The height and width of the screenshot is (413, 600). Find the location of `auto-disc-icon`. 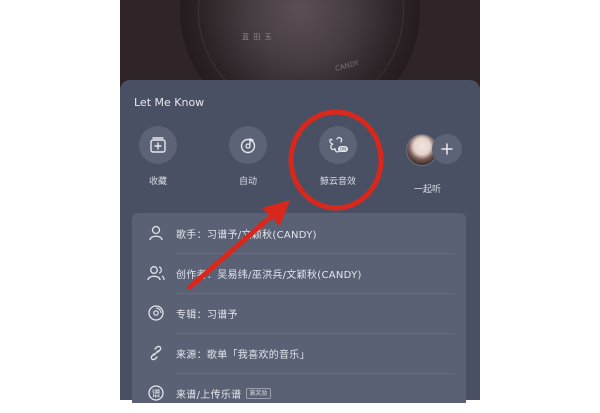

auto-disc-icon is located at coordinates (248, 146).